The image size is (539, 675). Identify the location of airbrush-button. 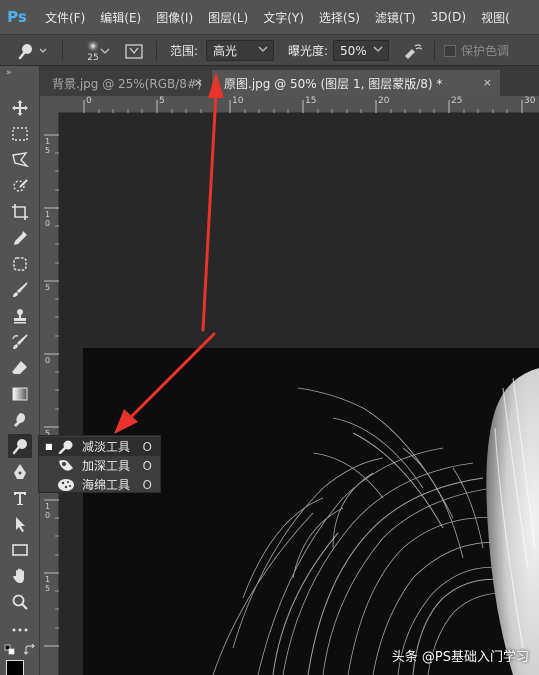
(413, 50).